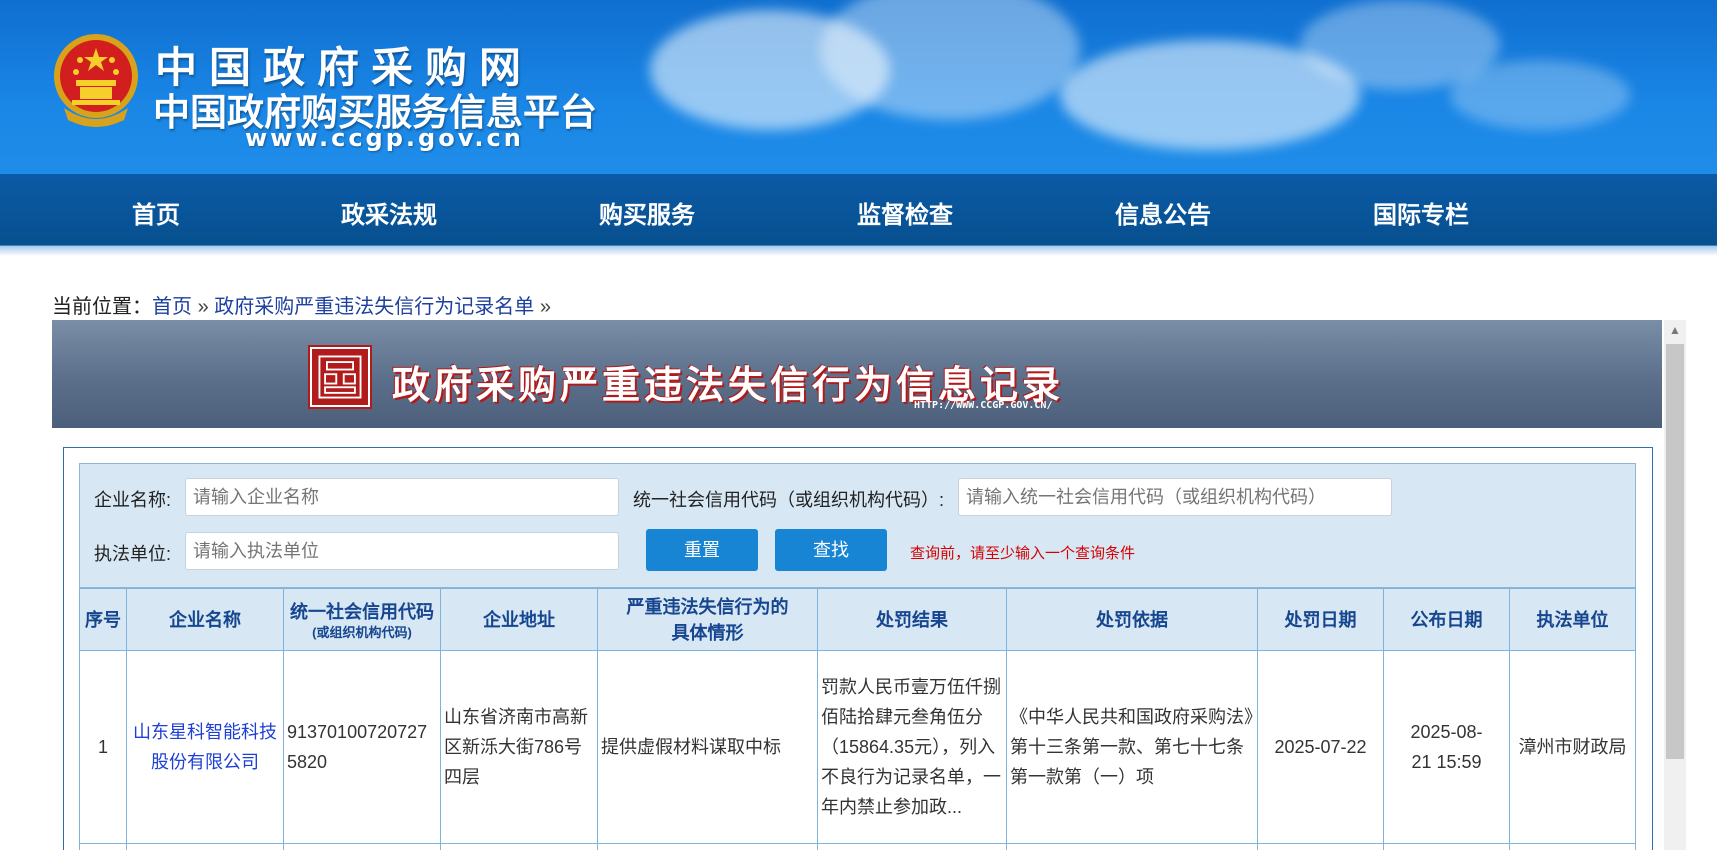 The image size is (1717, 850). What do you see at coordinates (1675, 551) in the screenshot?
I see `scroll-thumb` at bounding box center [1675, 551].